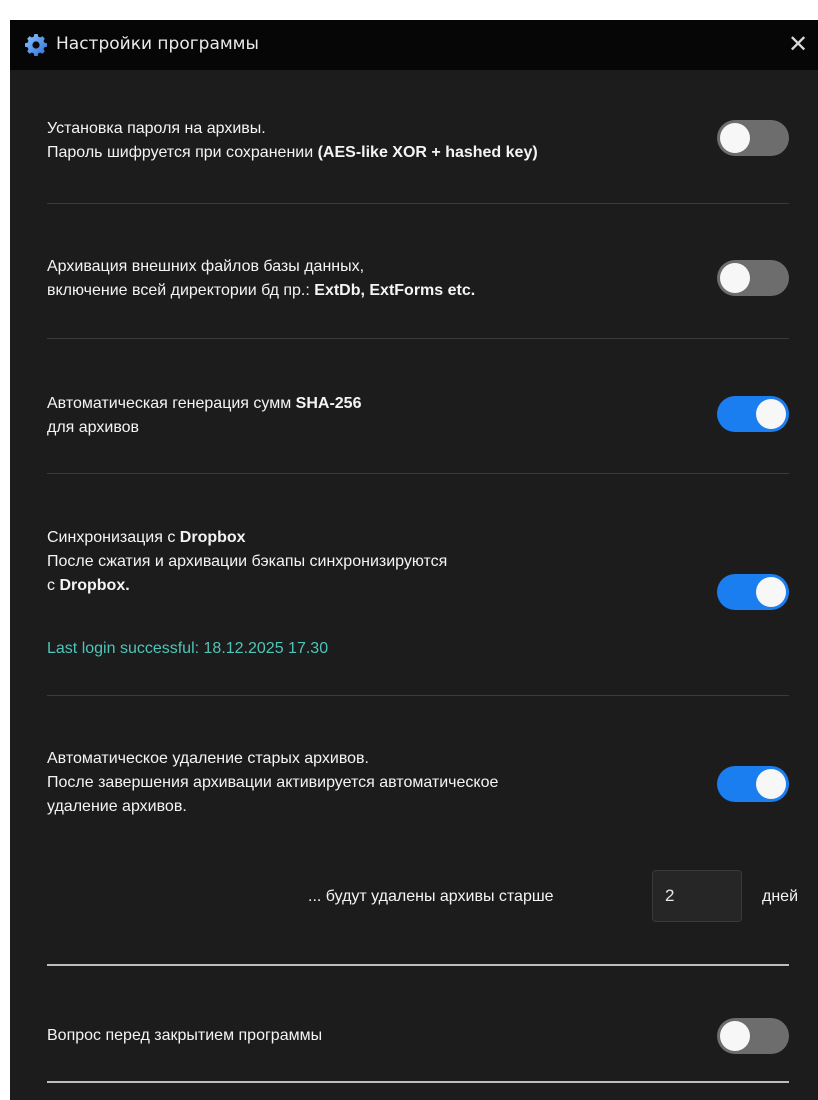  Describe the element at coordinates (157, 44) in the screenshot. I see `window-title: Настройки программы` at that location.